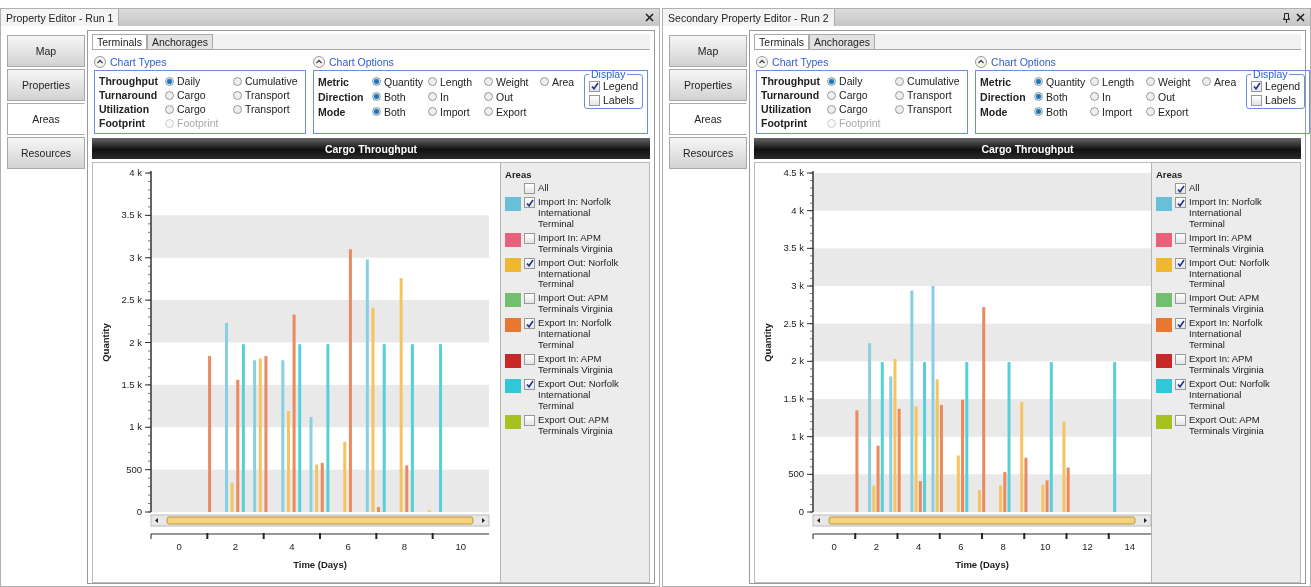 The image size is (1311, 587). What do you see at coordinates (512, 111) in the screenshot?
I see `radio-option: Export` at bounding box center [512, 111].